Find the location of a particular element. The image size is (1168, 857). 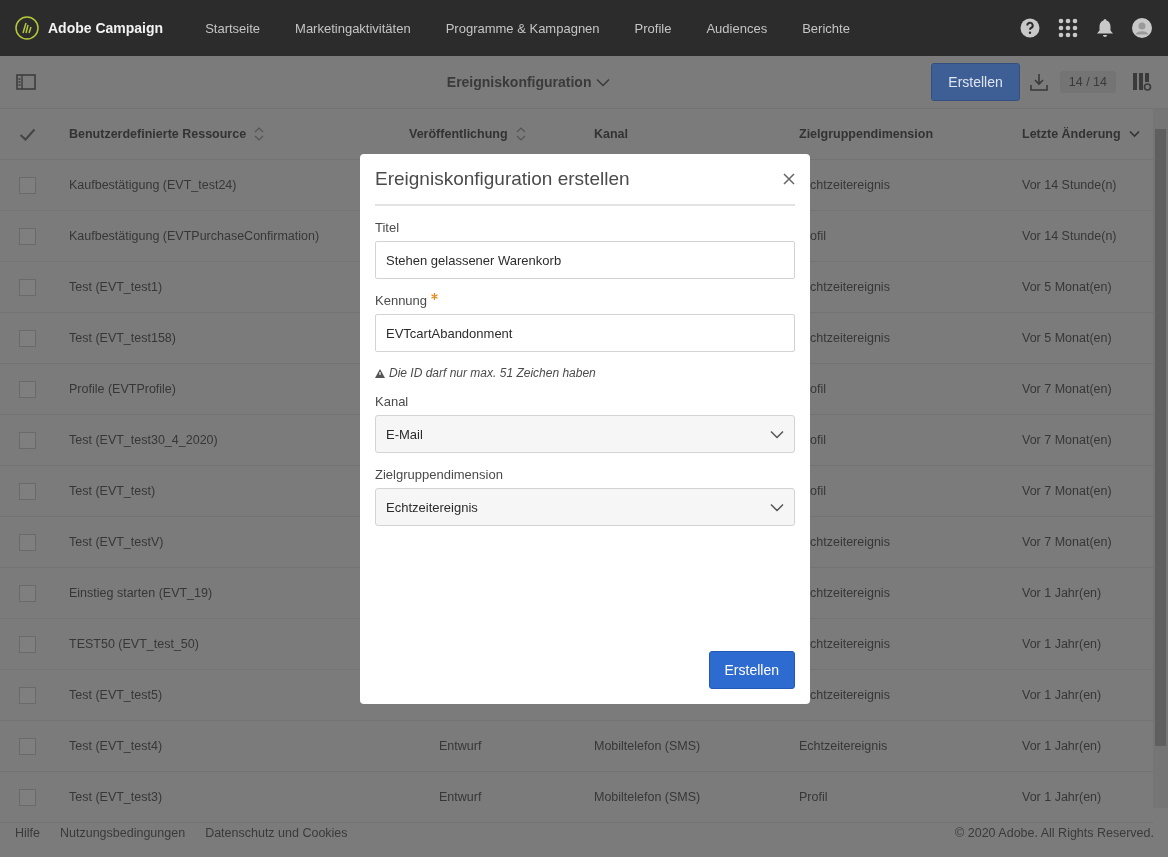

table-cell: Profil is located at coordinates (813, 797).